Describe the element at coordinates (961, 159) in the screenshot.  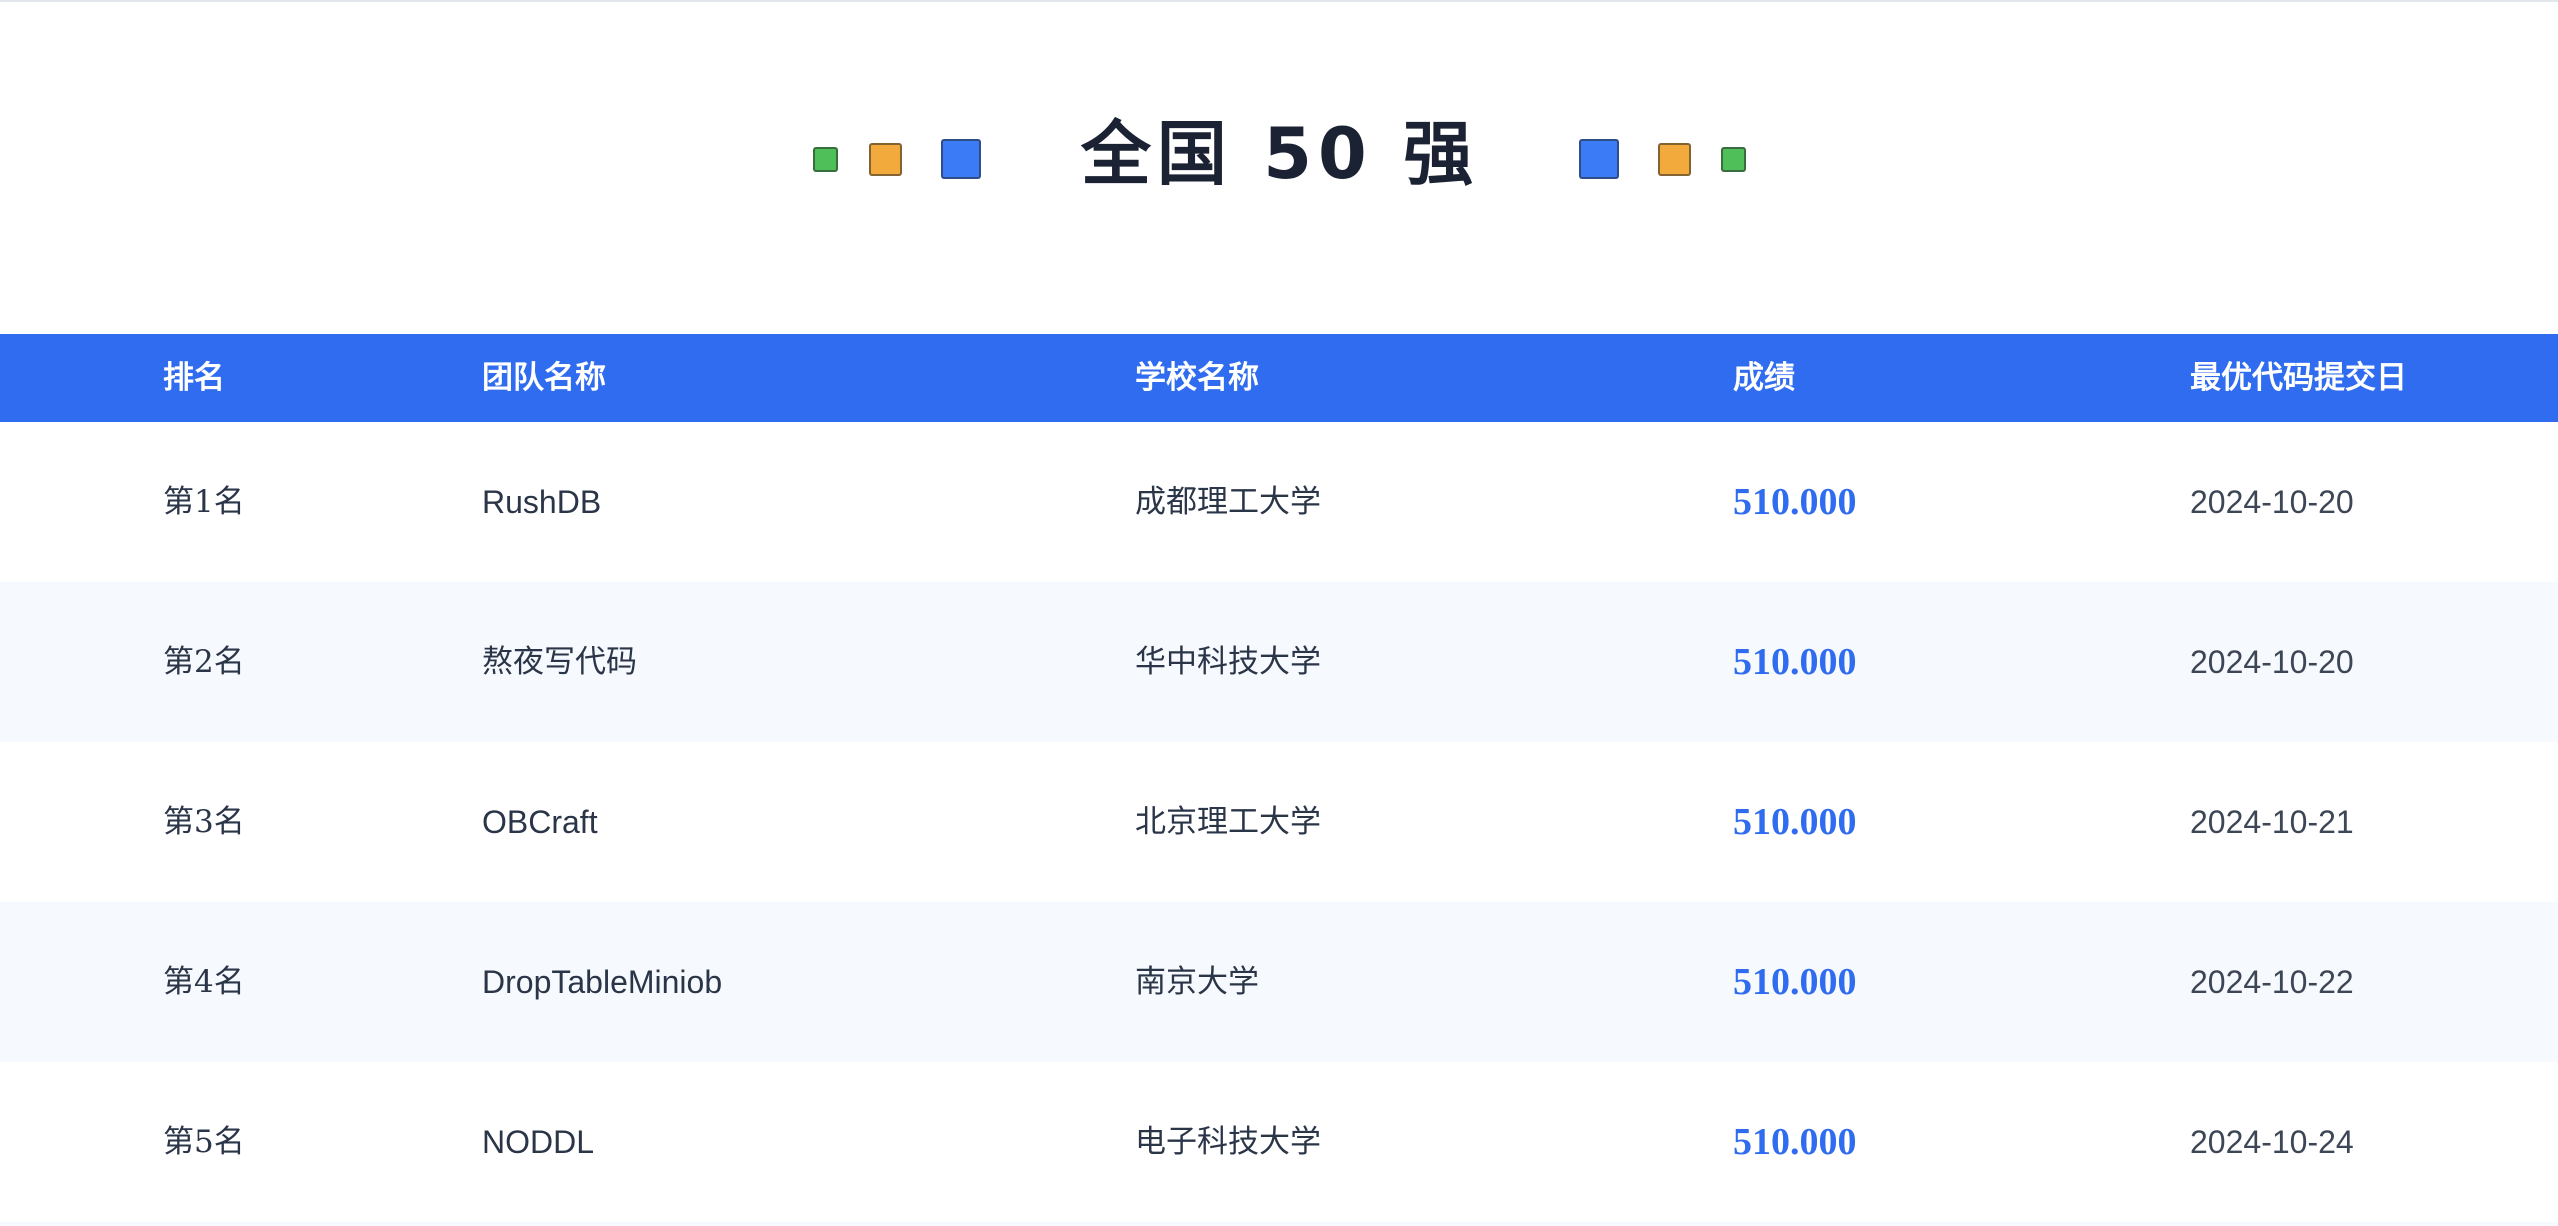
I see `decor-square-large-blue-left` at that location.